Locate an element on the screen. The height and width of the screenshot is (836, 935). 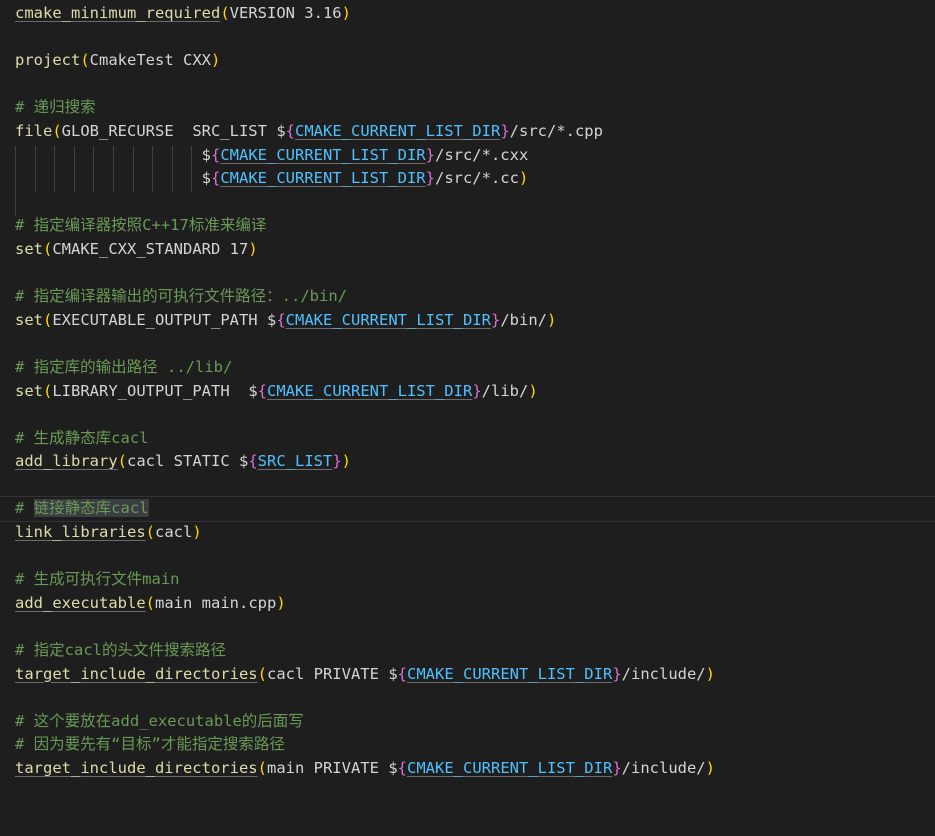
code-token-plain: EXECUTABLE_OUTPUT_PATH is located at coordinates (159, 319).